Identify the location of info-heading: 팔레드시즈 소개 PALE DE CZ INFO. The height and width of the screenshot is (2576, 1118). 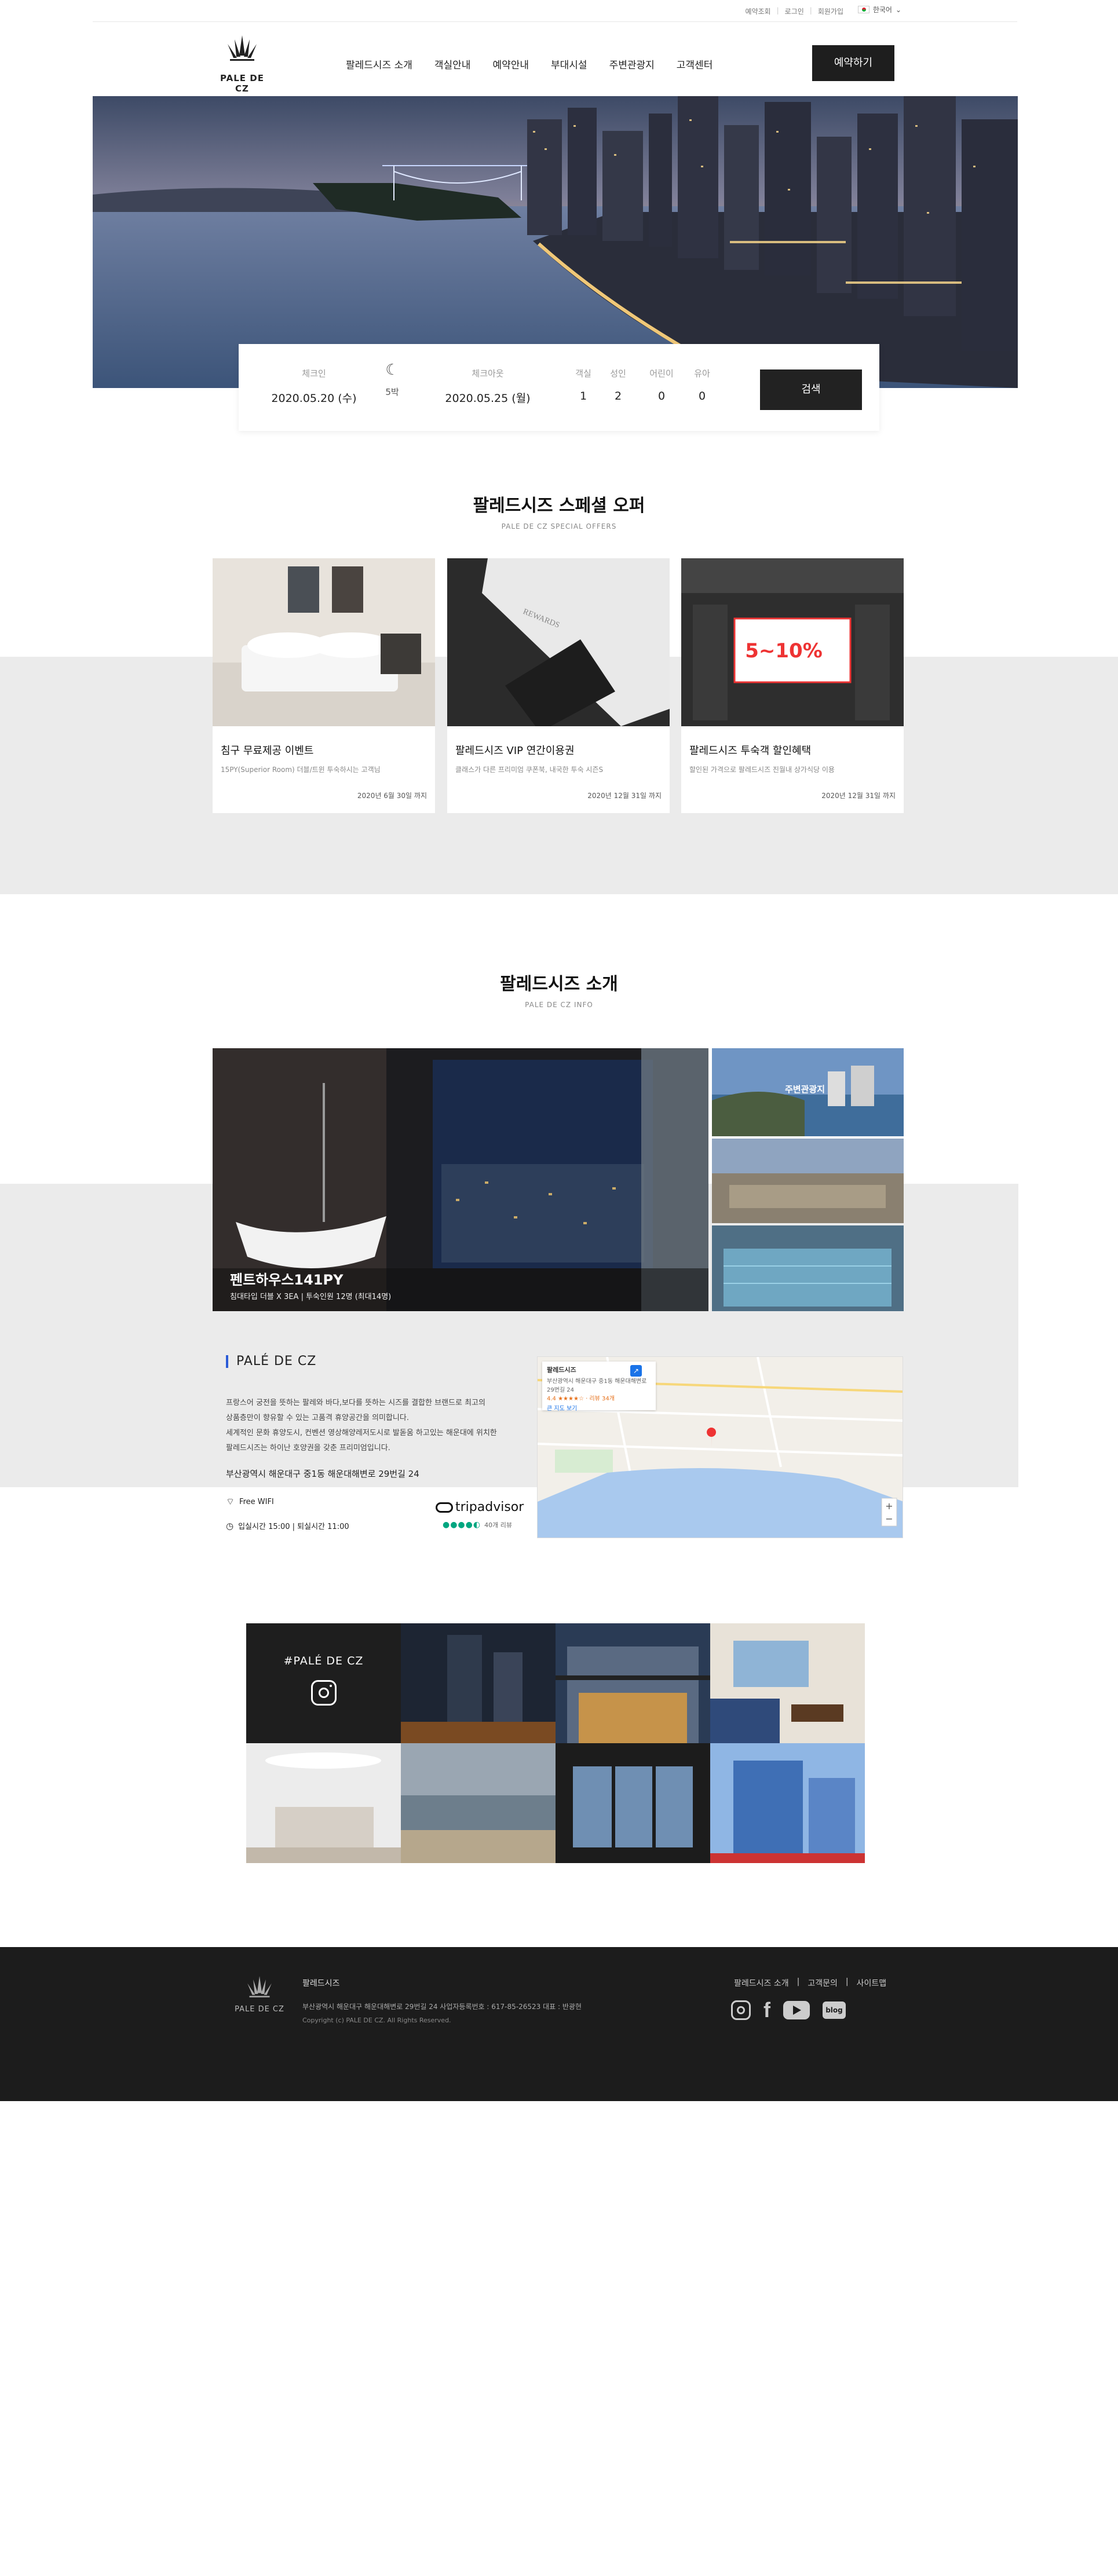
(559, 989).